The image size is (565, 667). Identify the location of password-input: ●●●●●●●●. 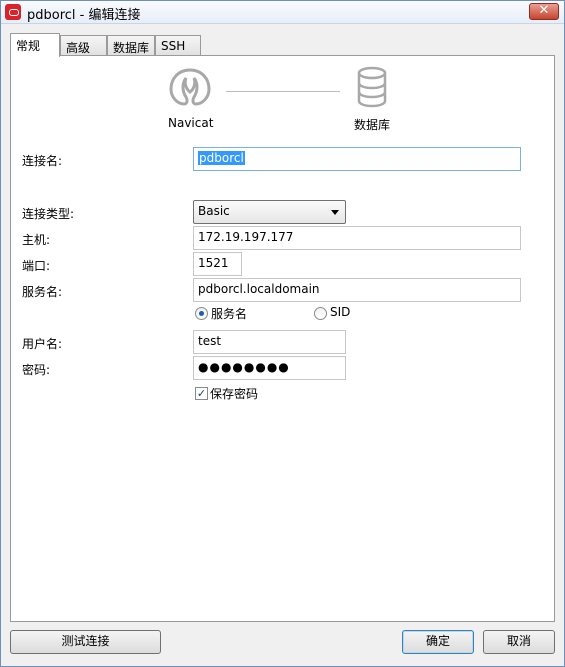
(269, 368).